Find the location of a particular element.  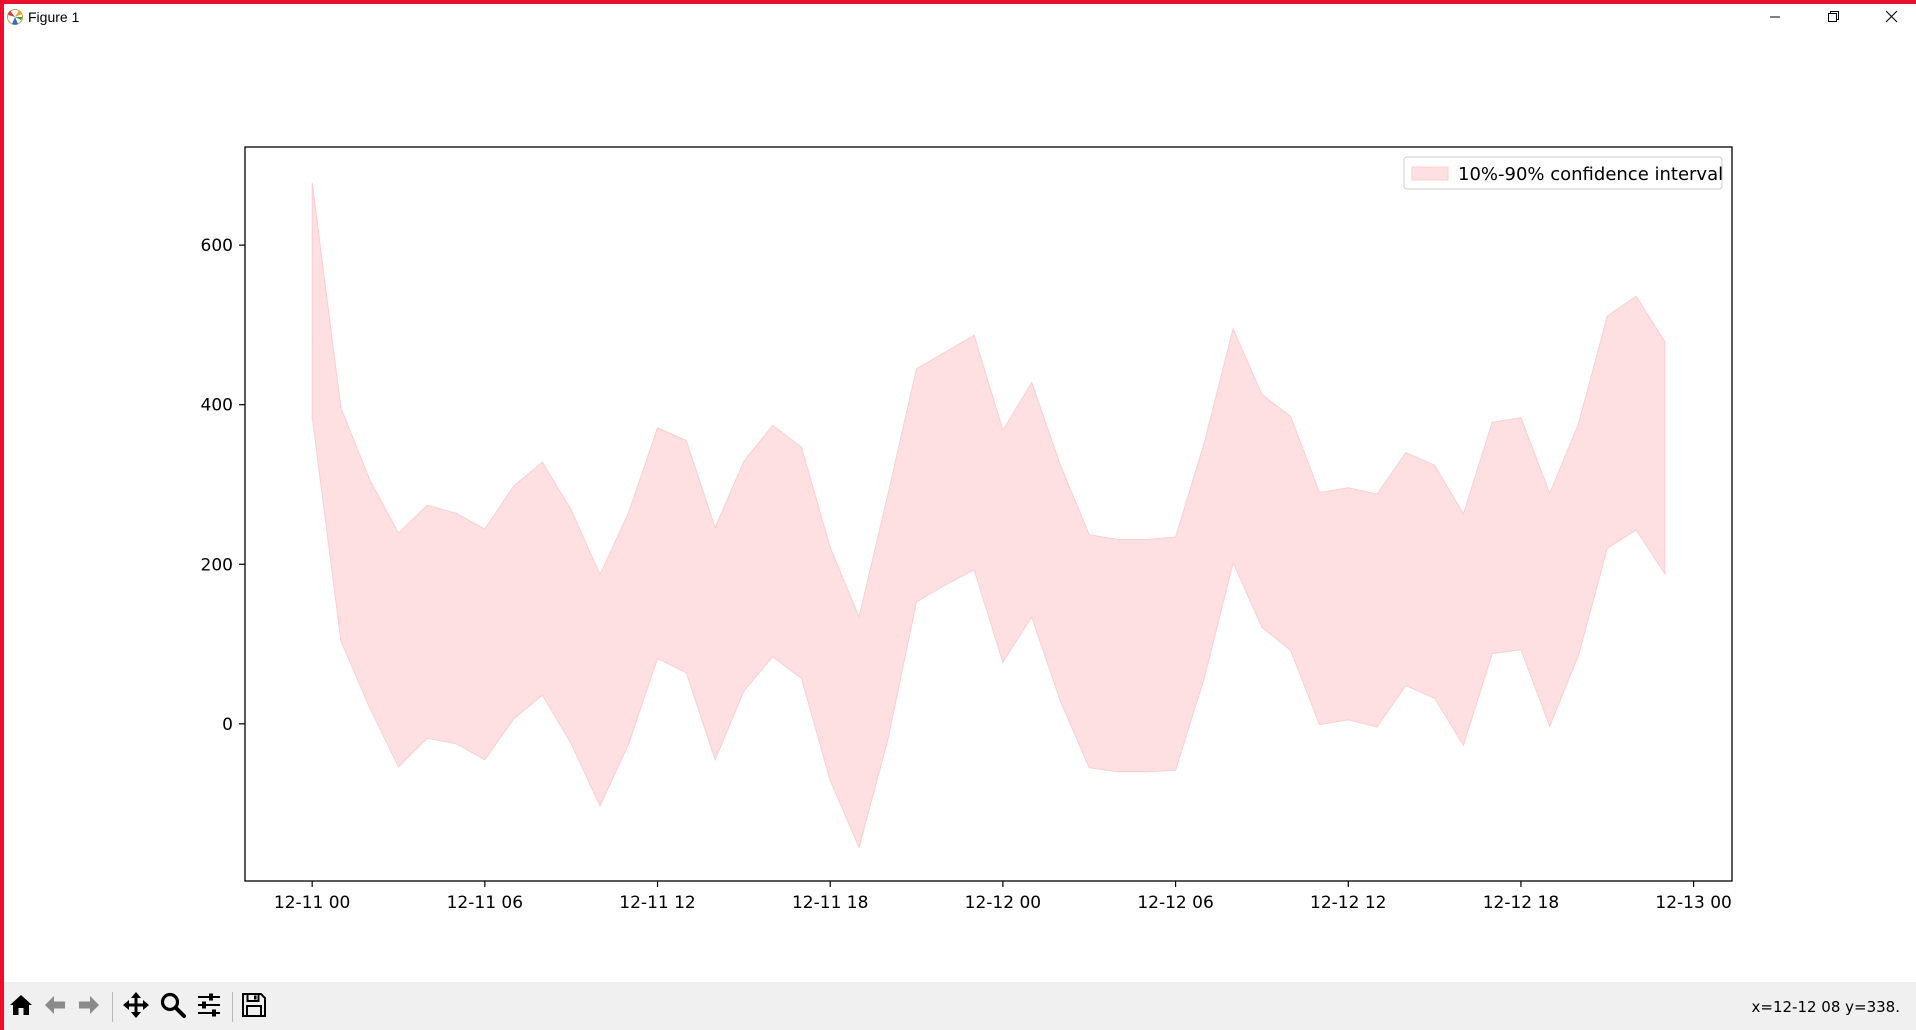

close-icon is located at coordinates (1891, 17).